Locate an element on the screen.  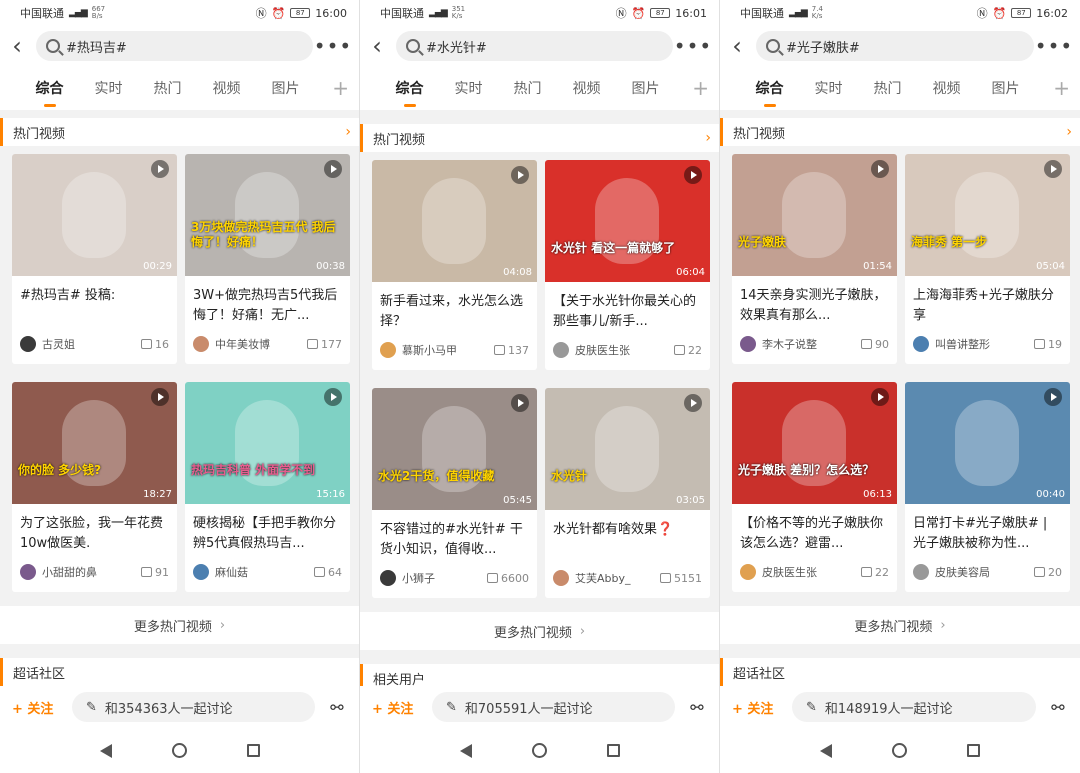
like-count: 5151 is located at coordinates (681, 578).